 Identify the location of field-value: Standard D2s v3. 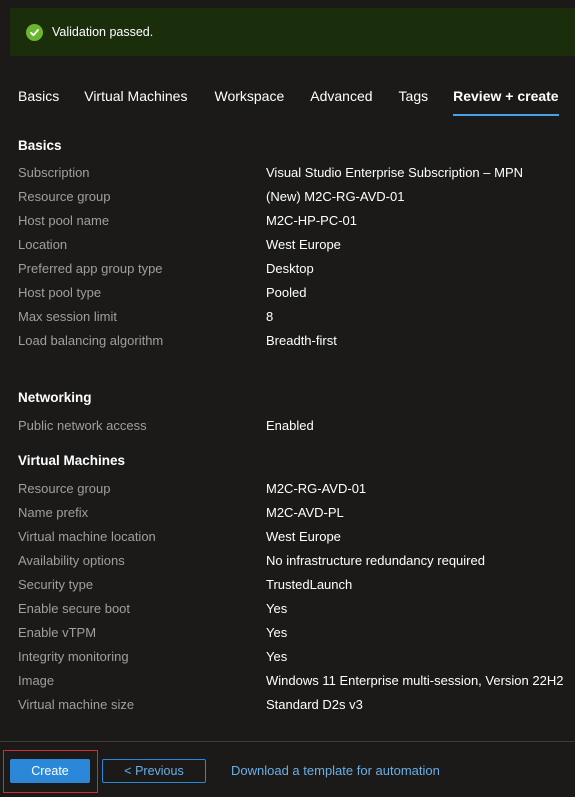
(314, 704).